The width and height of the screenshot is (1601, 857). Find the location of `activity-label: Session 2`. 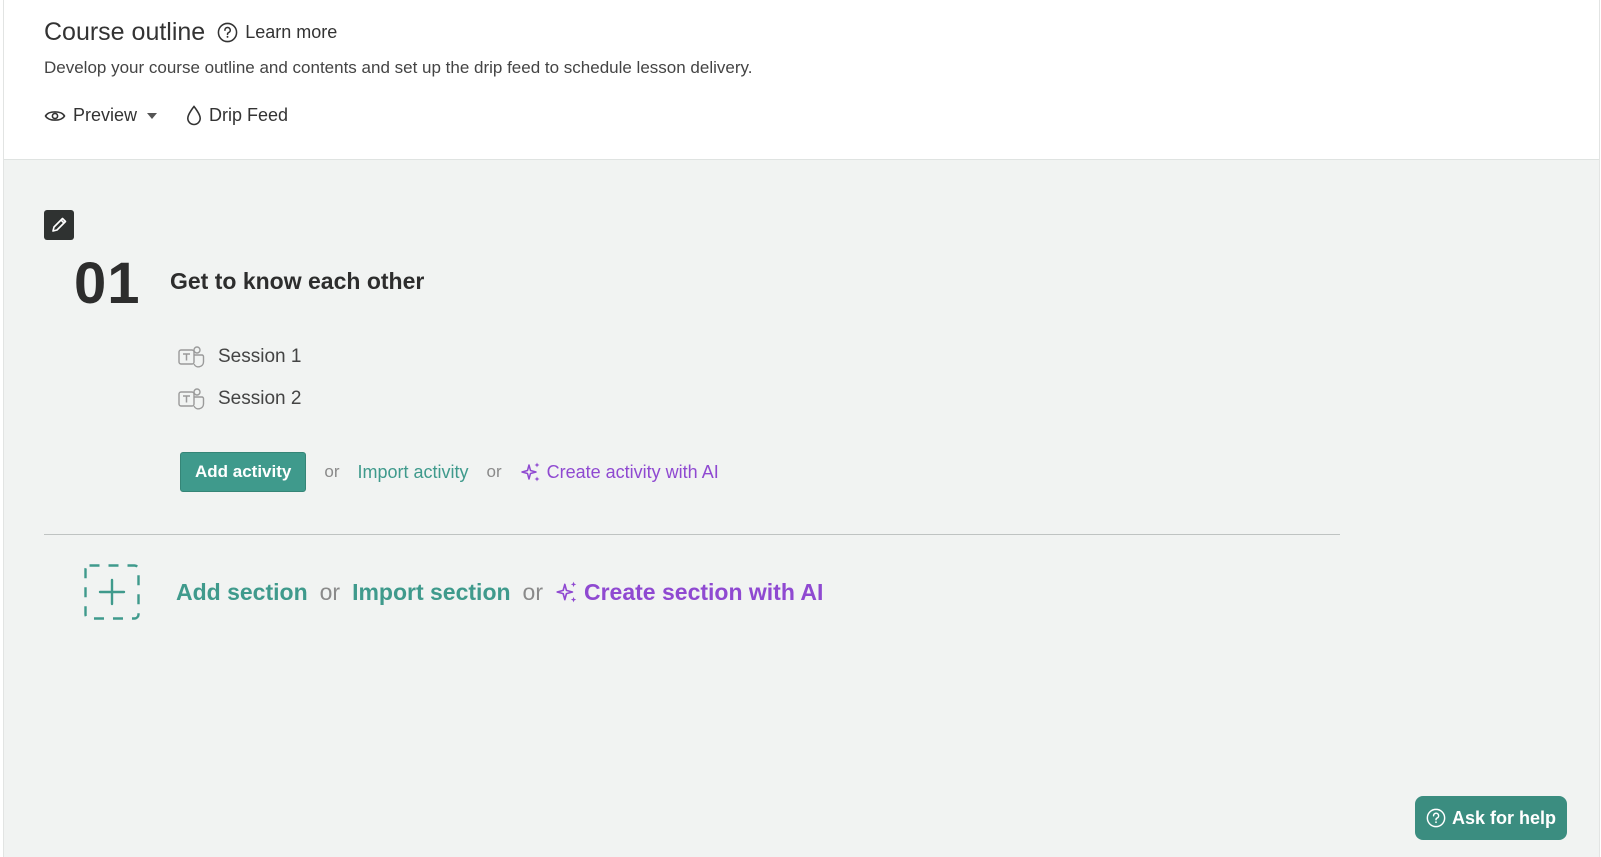

activity-label: Session 2 is located at coordinates (260, 398).